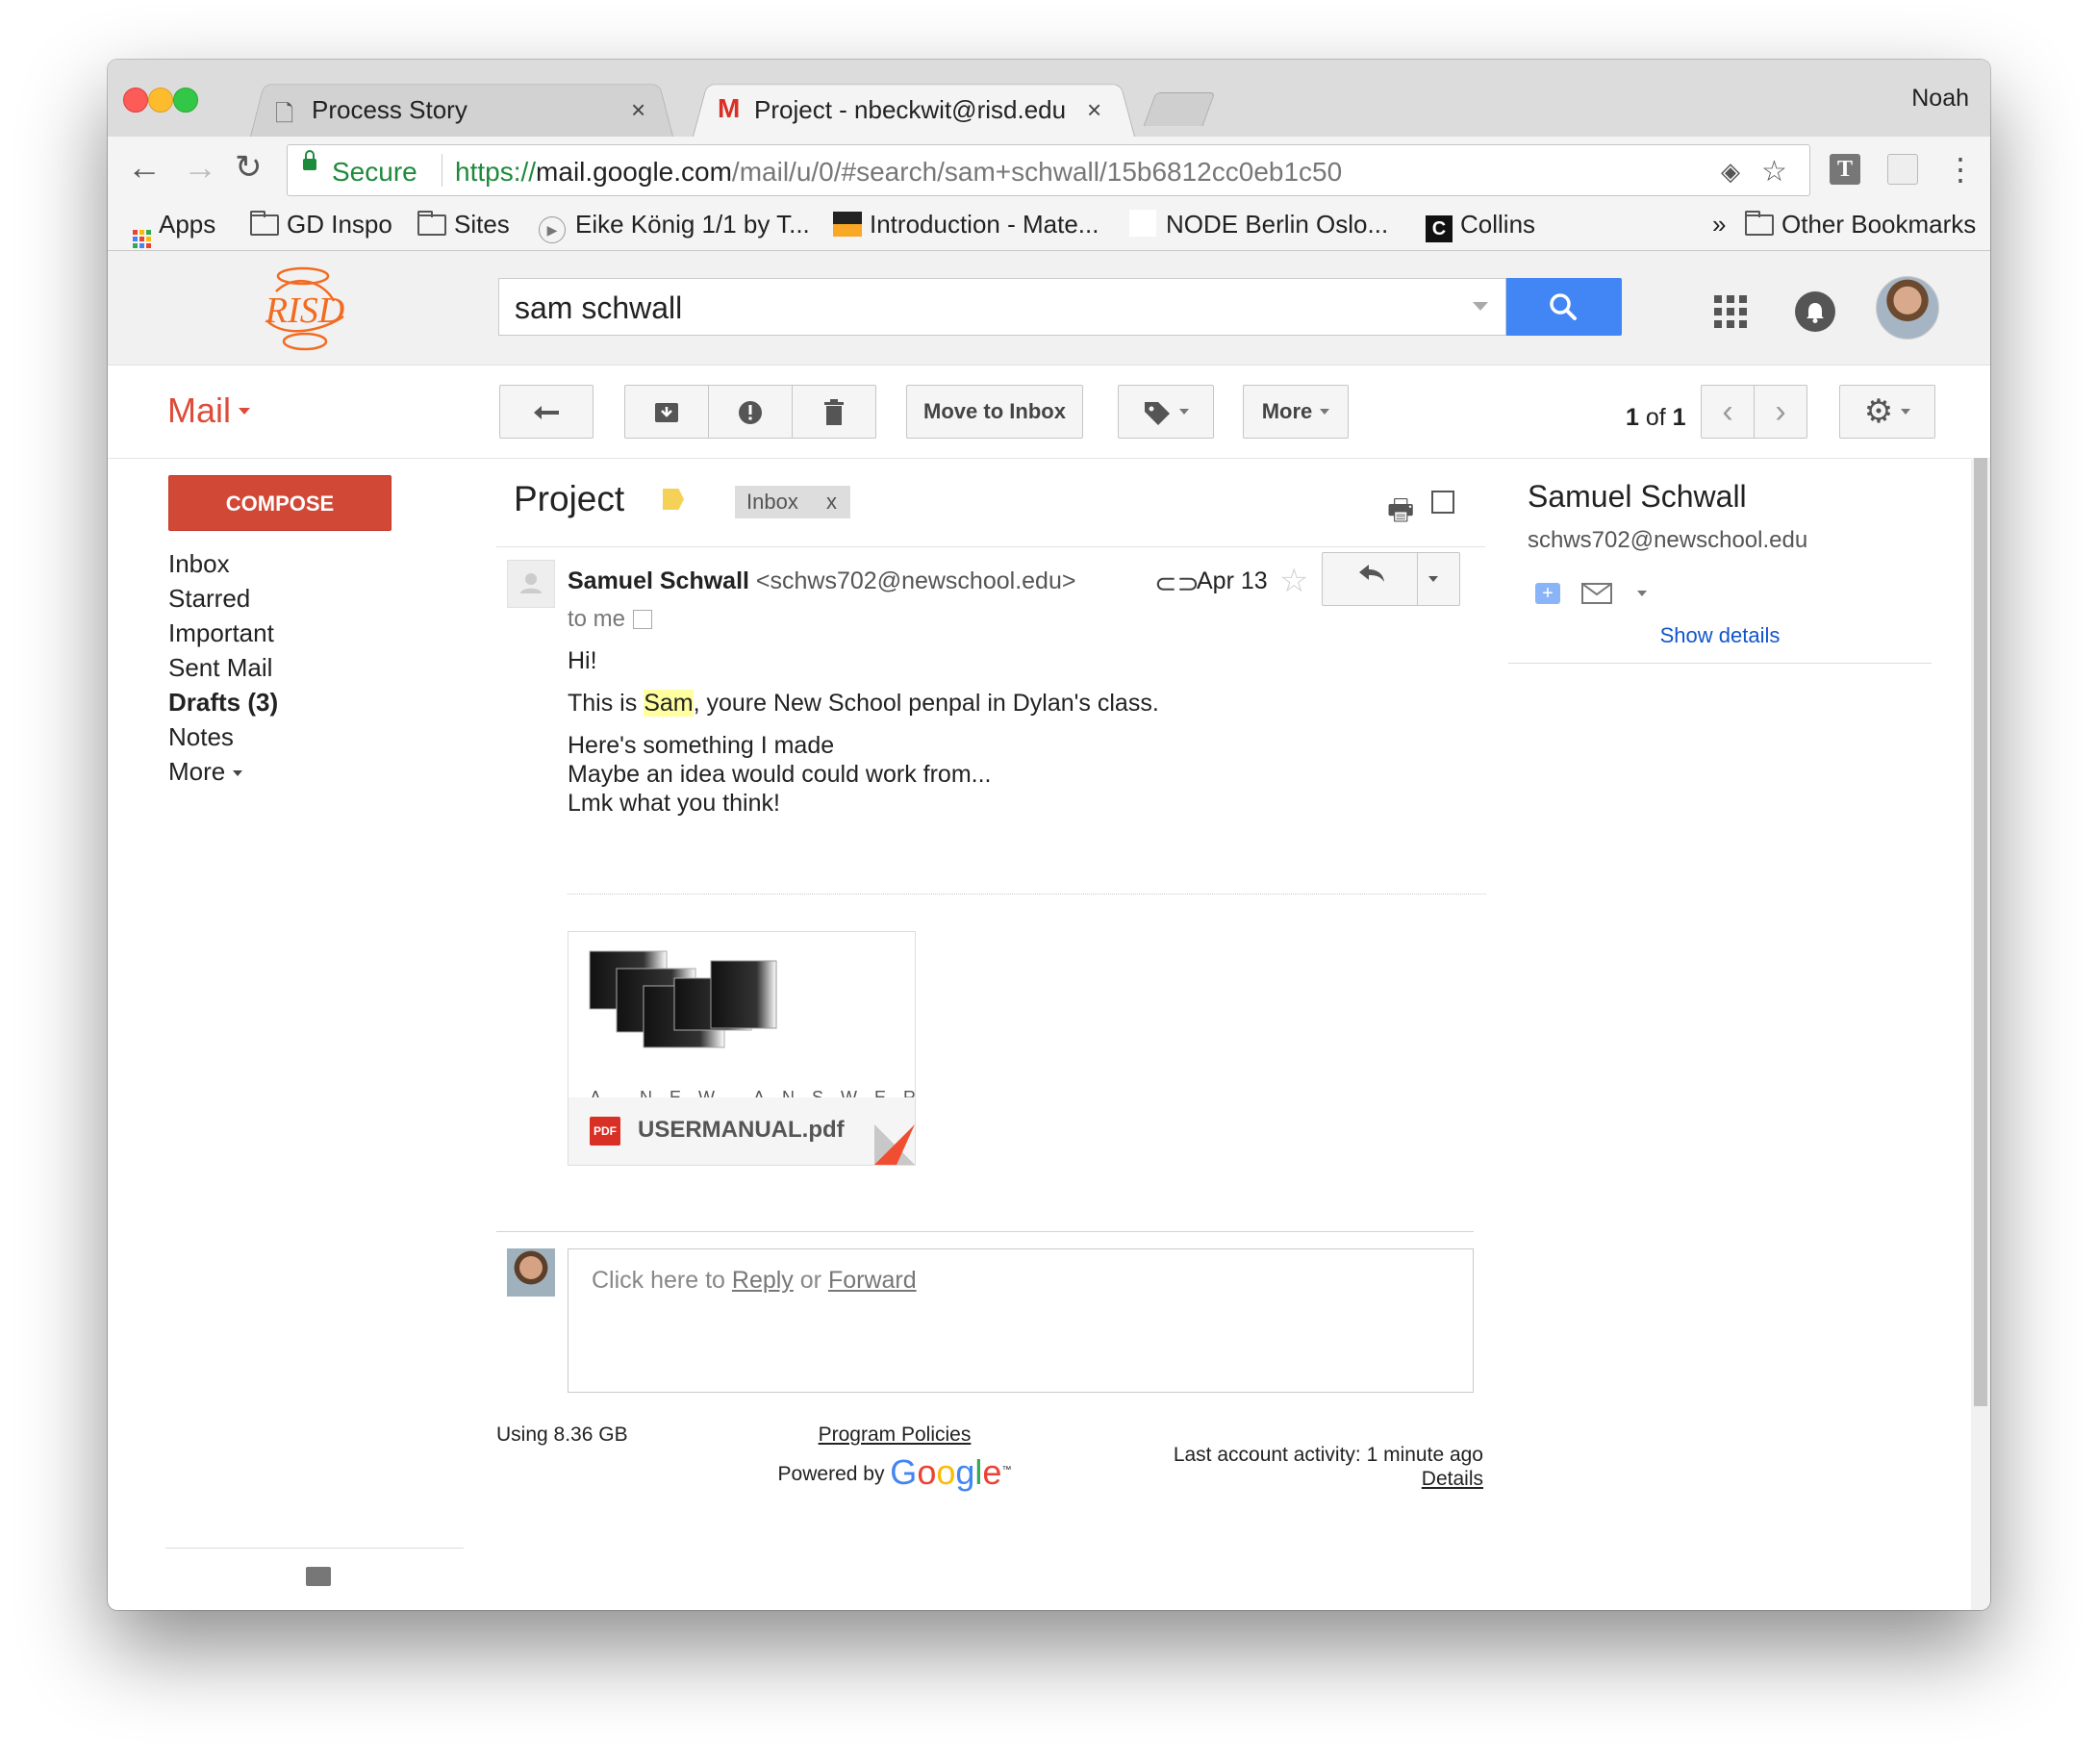 This screenshot has height=1764, width=2097. What do you see at coordinates (1310, 1479) in the screenshot?
I see `activity-details-link: Details` at bounding box center [1310, 1479].